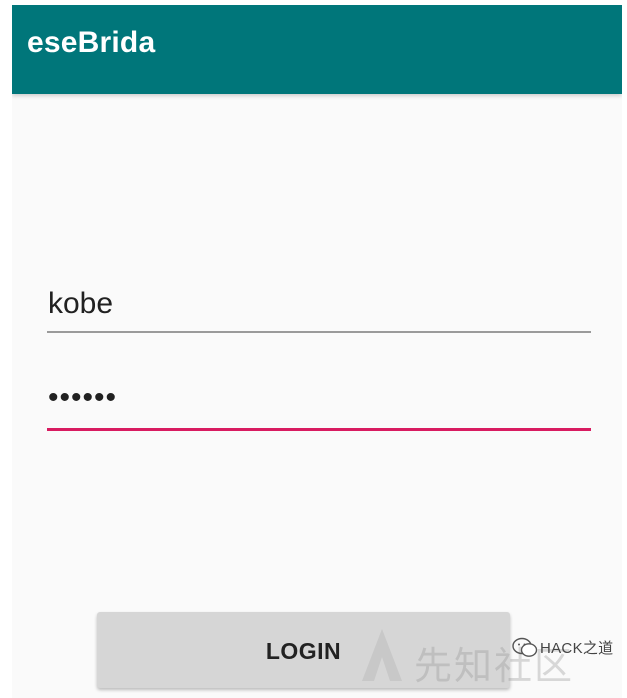 This screenshot has height=698, width=627. What do you see at coordinates (83, 397) in the screenshot?
I see `password-value: ••••••` at bounding box center [83, 397].